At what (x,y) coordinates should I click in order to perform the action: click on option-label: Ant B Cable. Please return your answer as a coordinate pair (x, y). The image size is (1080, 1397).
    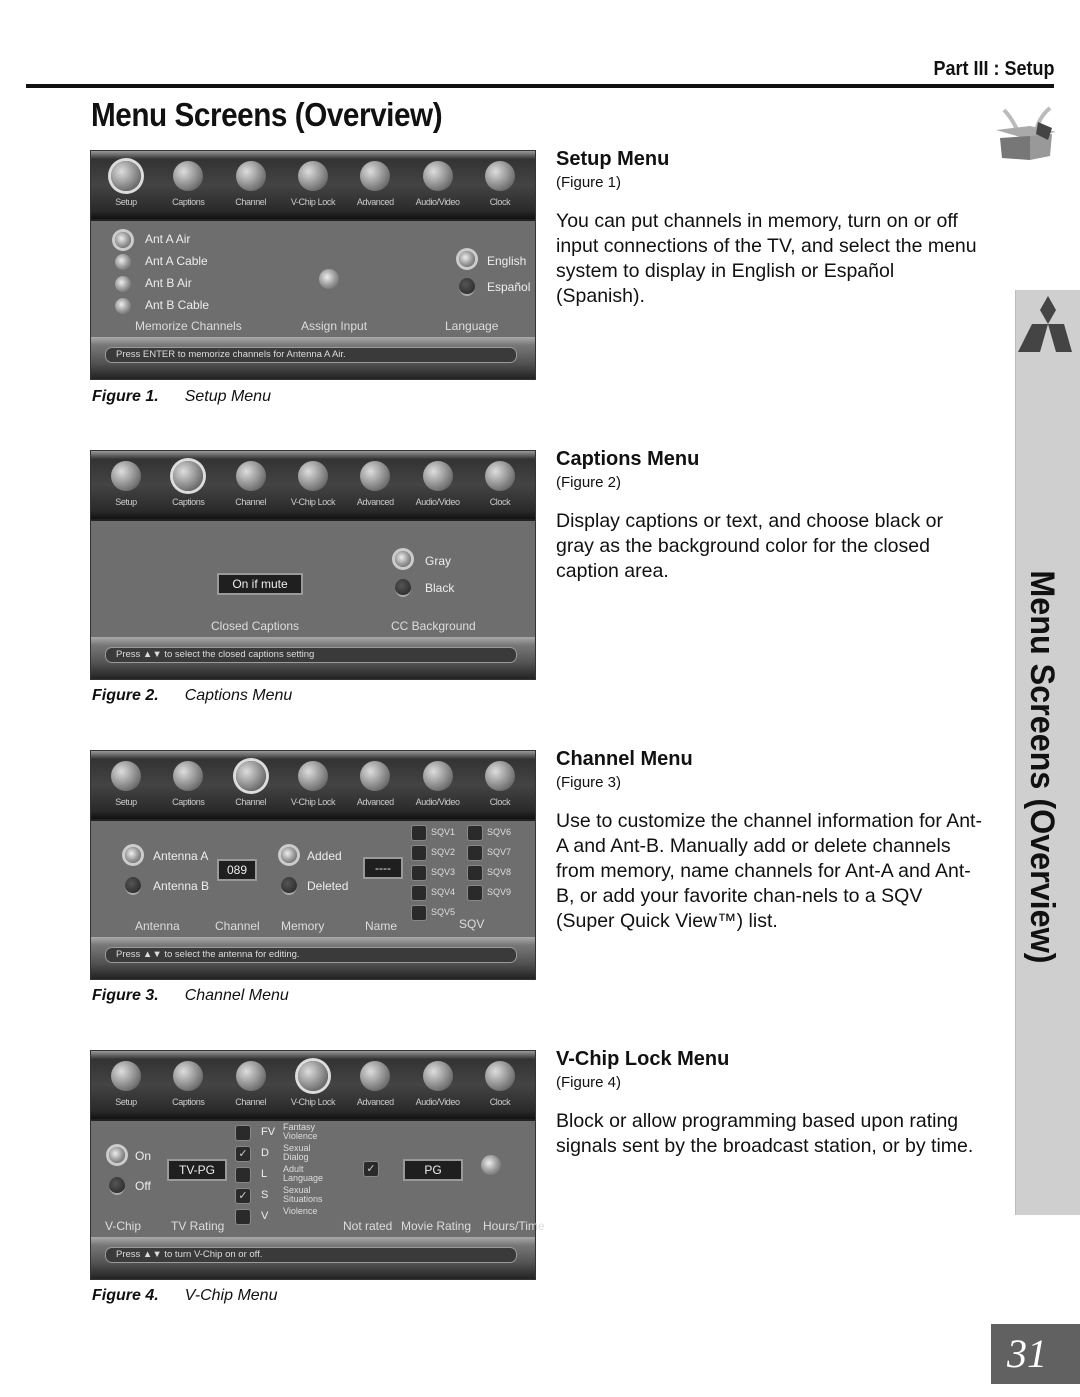
    Looking at the image, I should click on (177, 305).